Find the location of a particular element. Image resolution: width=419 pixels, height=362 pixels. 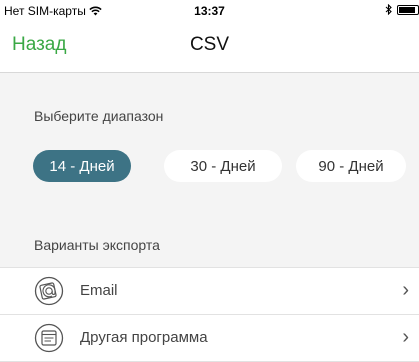

battery-icon is located at coordinates (408, 9).